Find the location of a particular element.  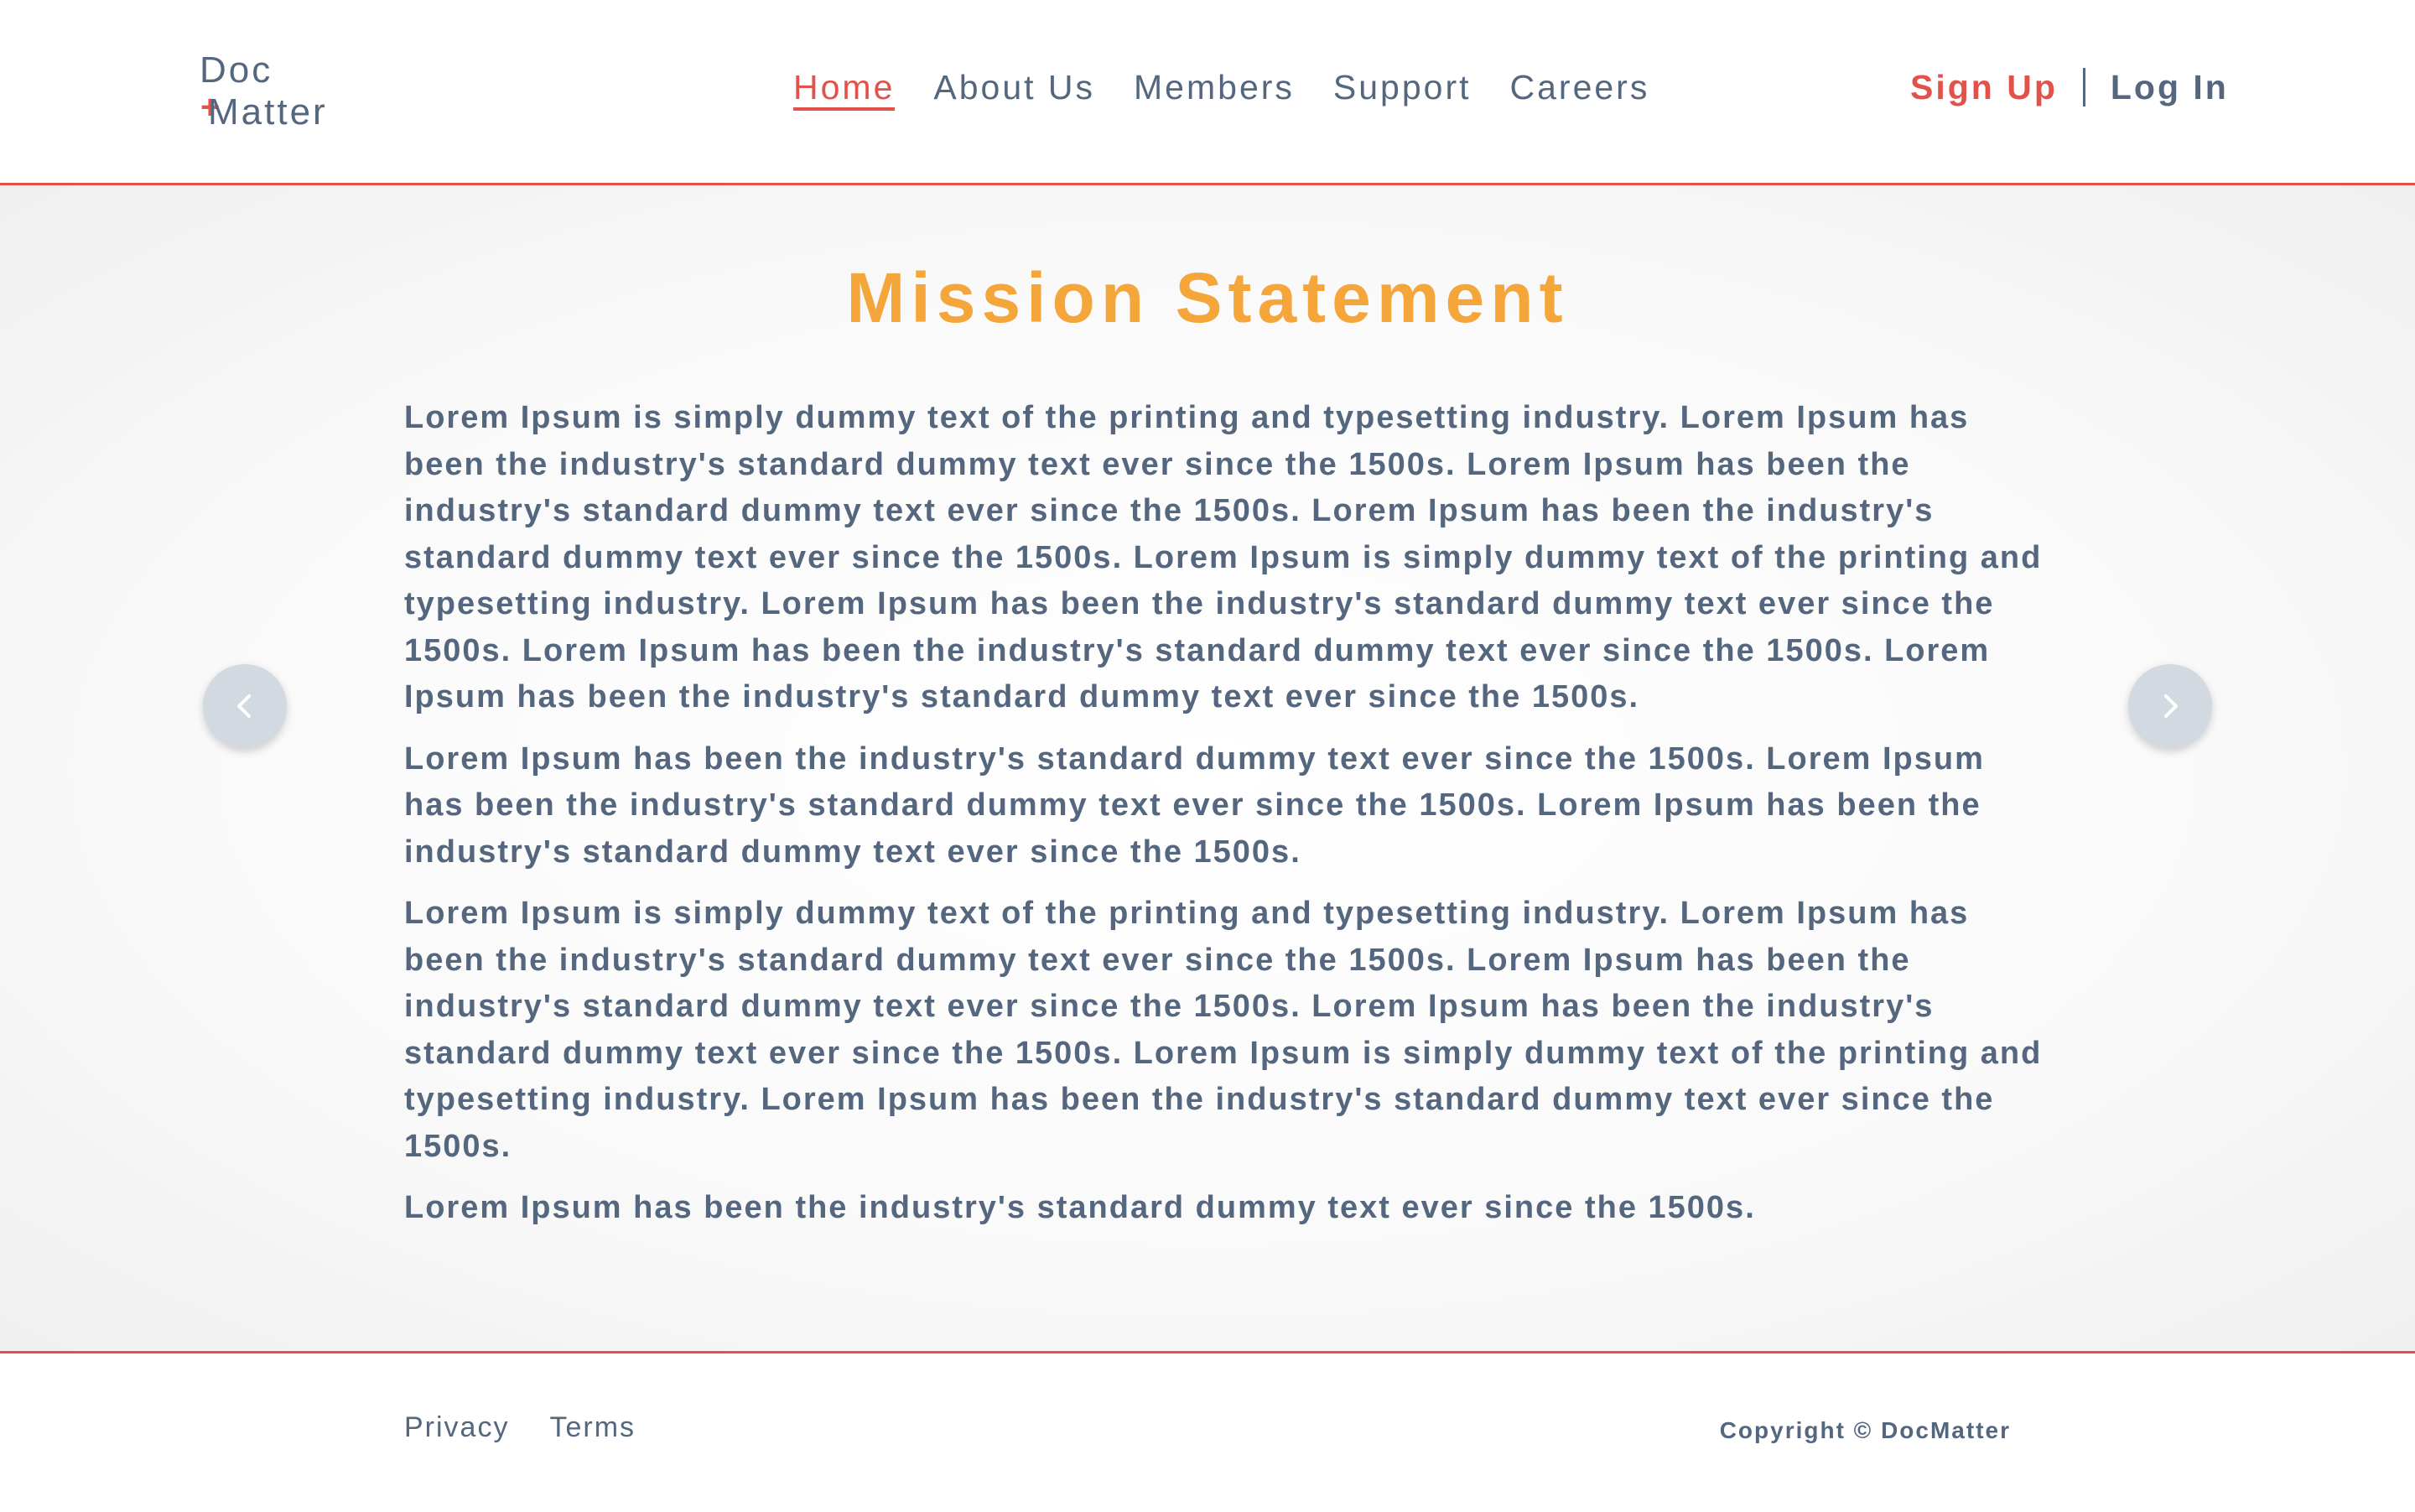

log-in-link: Log In is located at coordinates (2170, 87).